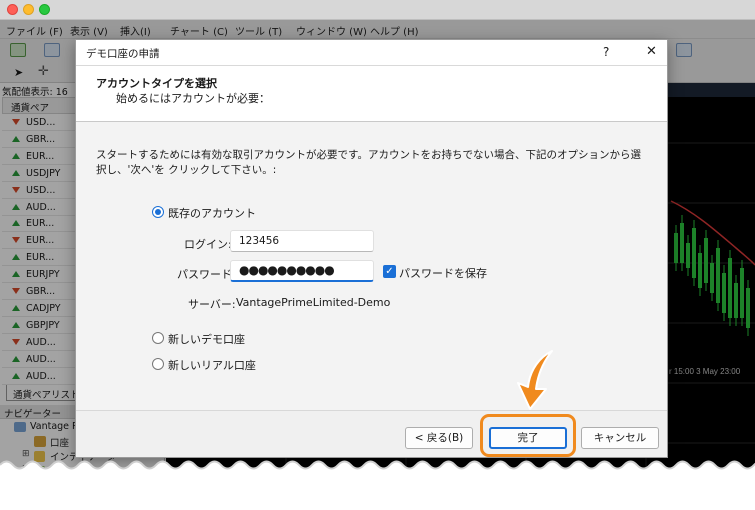  I want to click on help-button: ?, so click(606, 52).